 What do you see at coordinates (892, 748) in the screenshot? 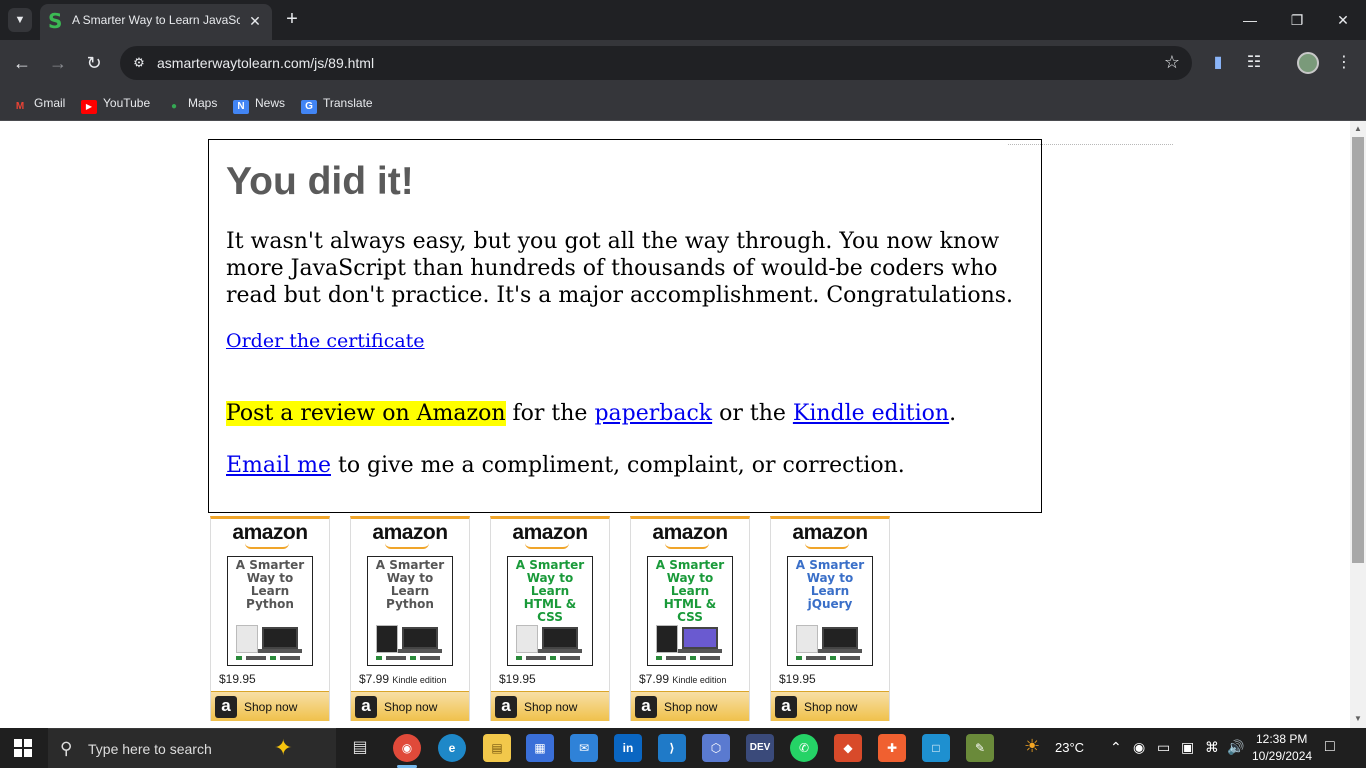
I see `xampp-icon: ✚` at bounding box center [892, 748].